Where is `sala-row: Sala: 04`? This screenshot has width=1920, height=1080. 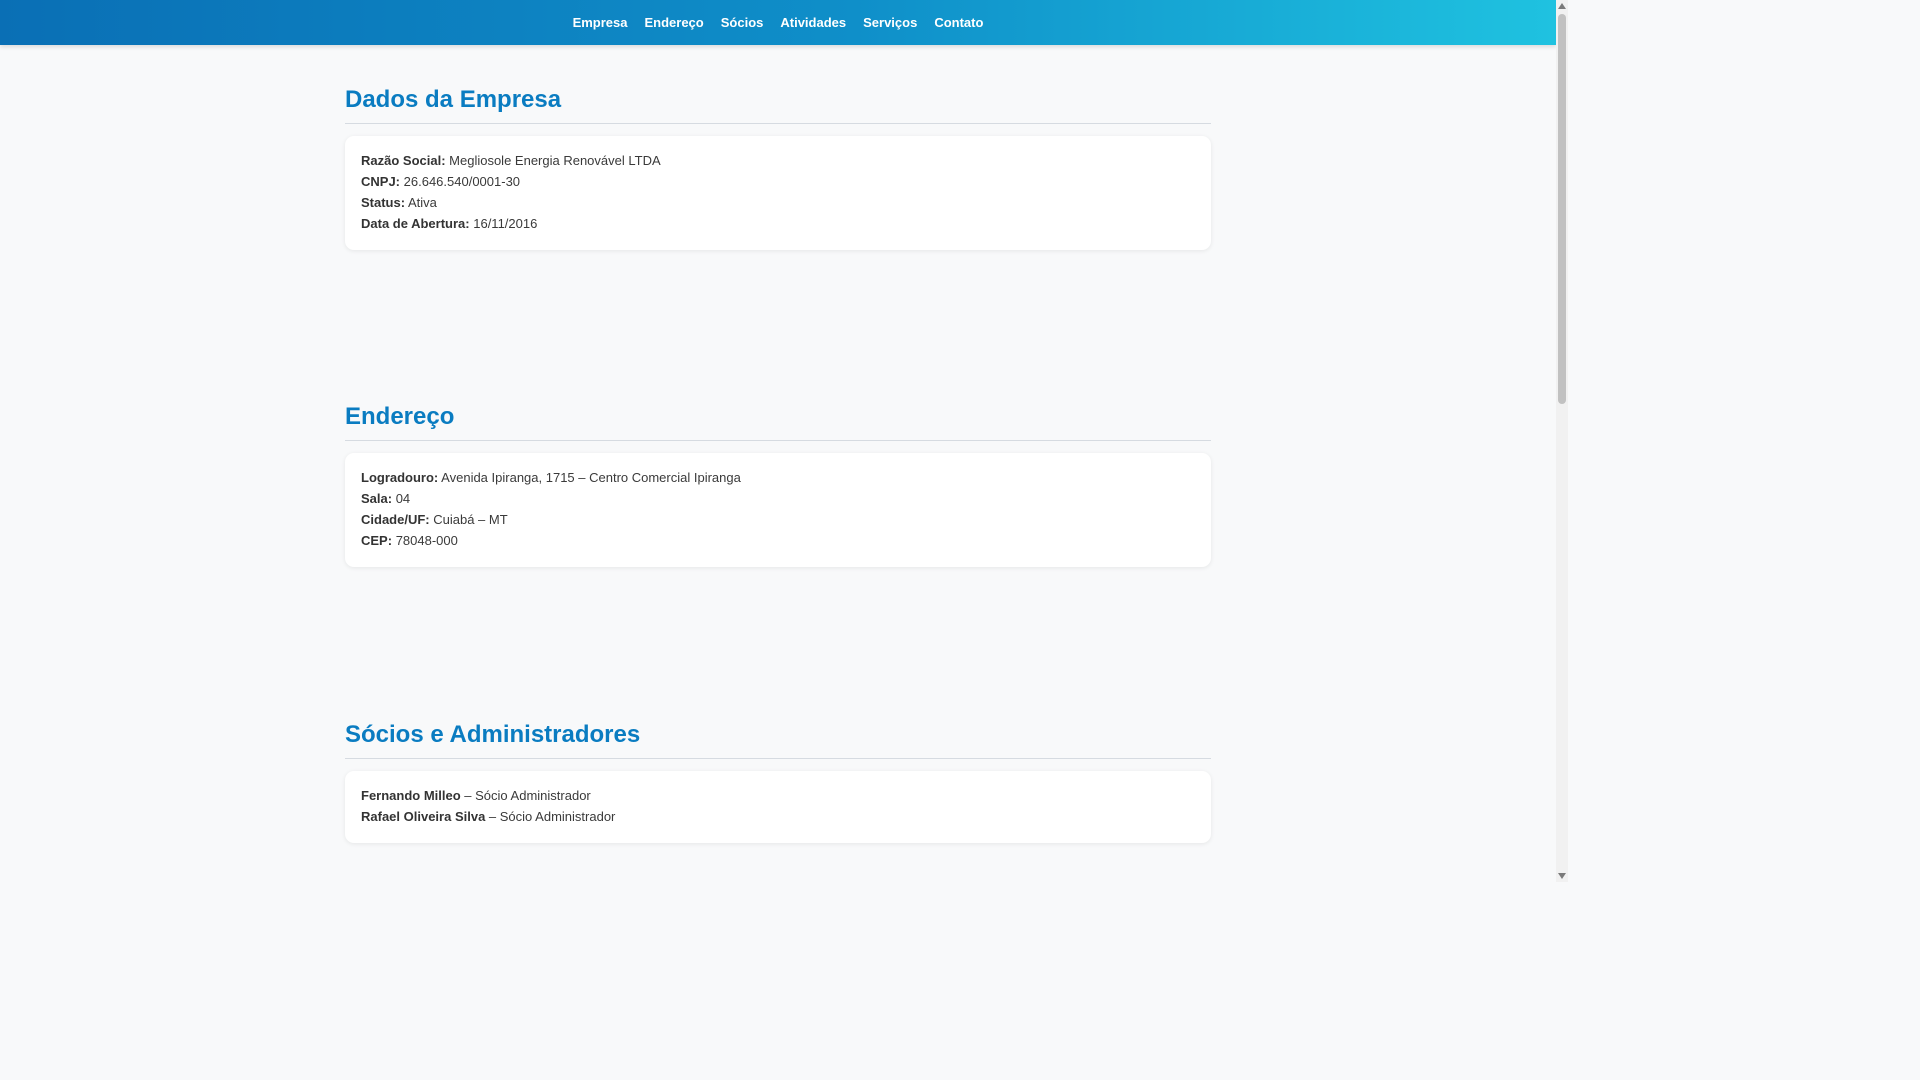 sala-row: Sala: 04 is located at coordinates (778, 498).